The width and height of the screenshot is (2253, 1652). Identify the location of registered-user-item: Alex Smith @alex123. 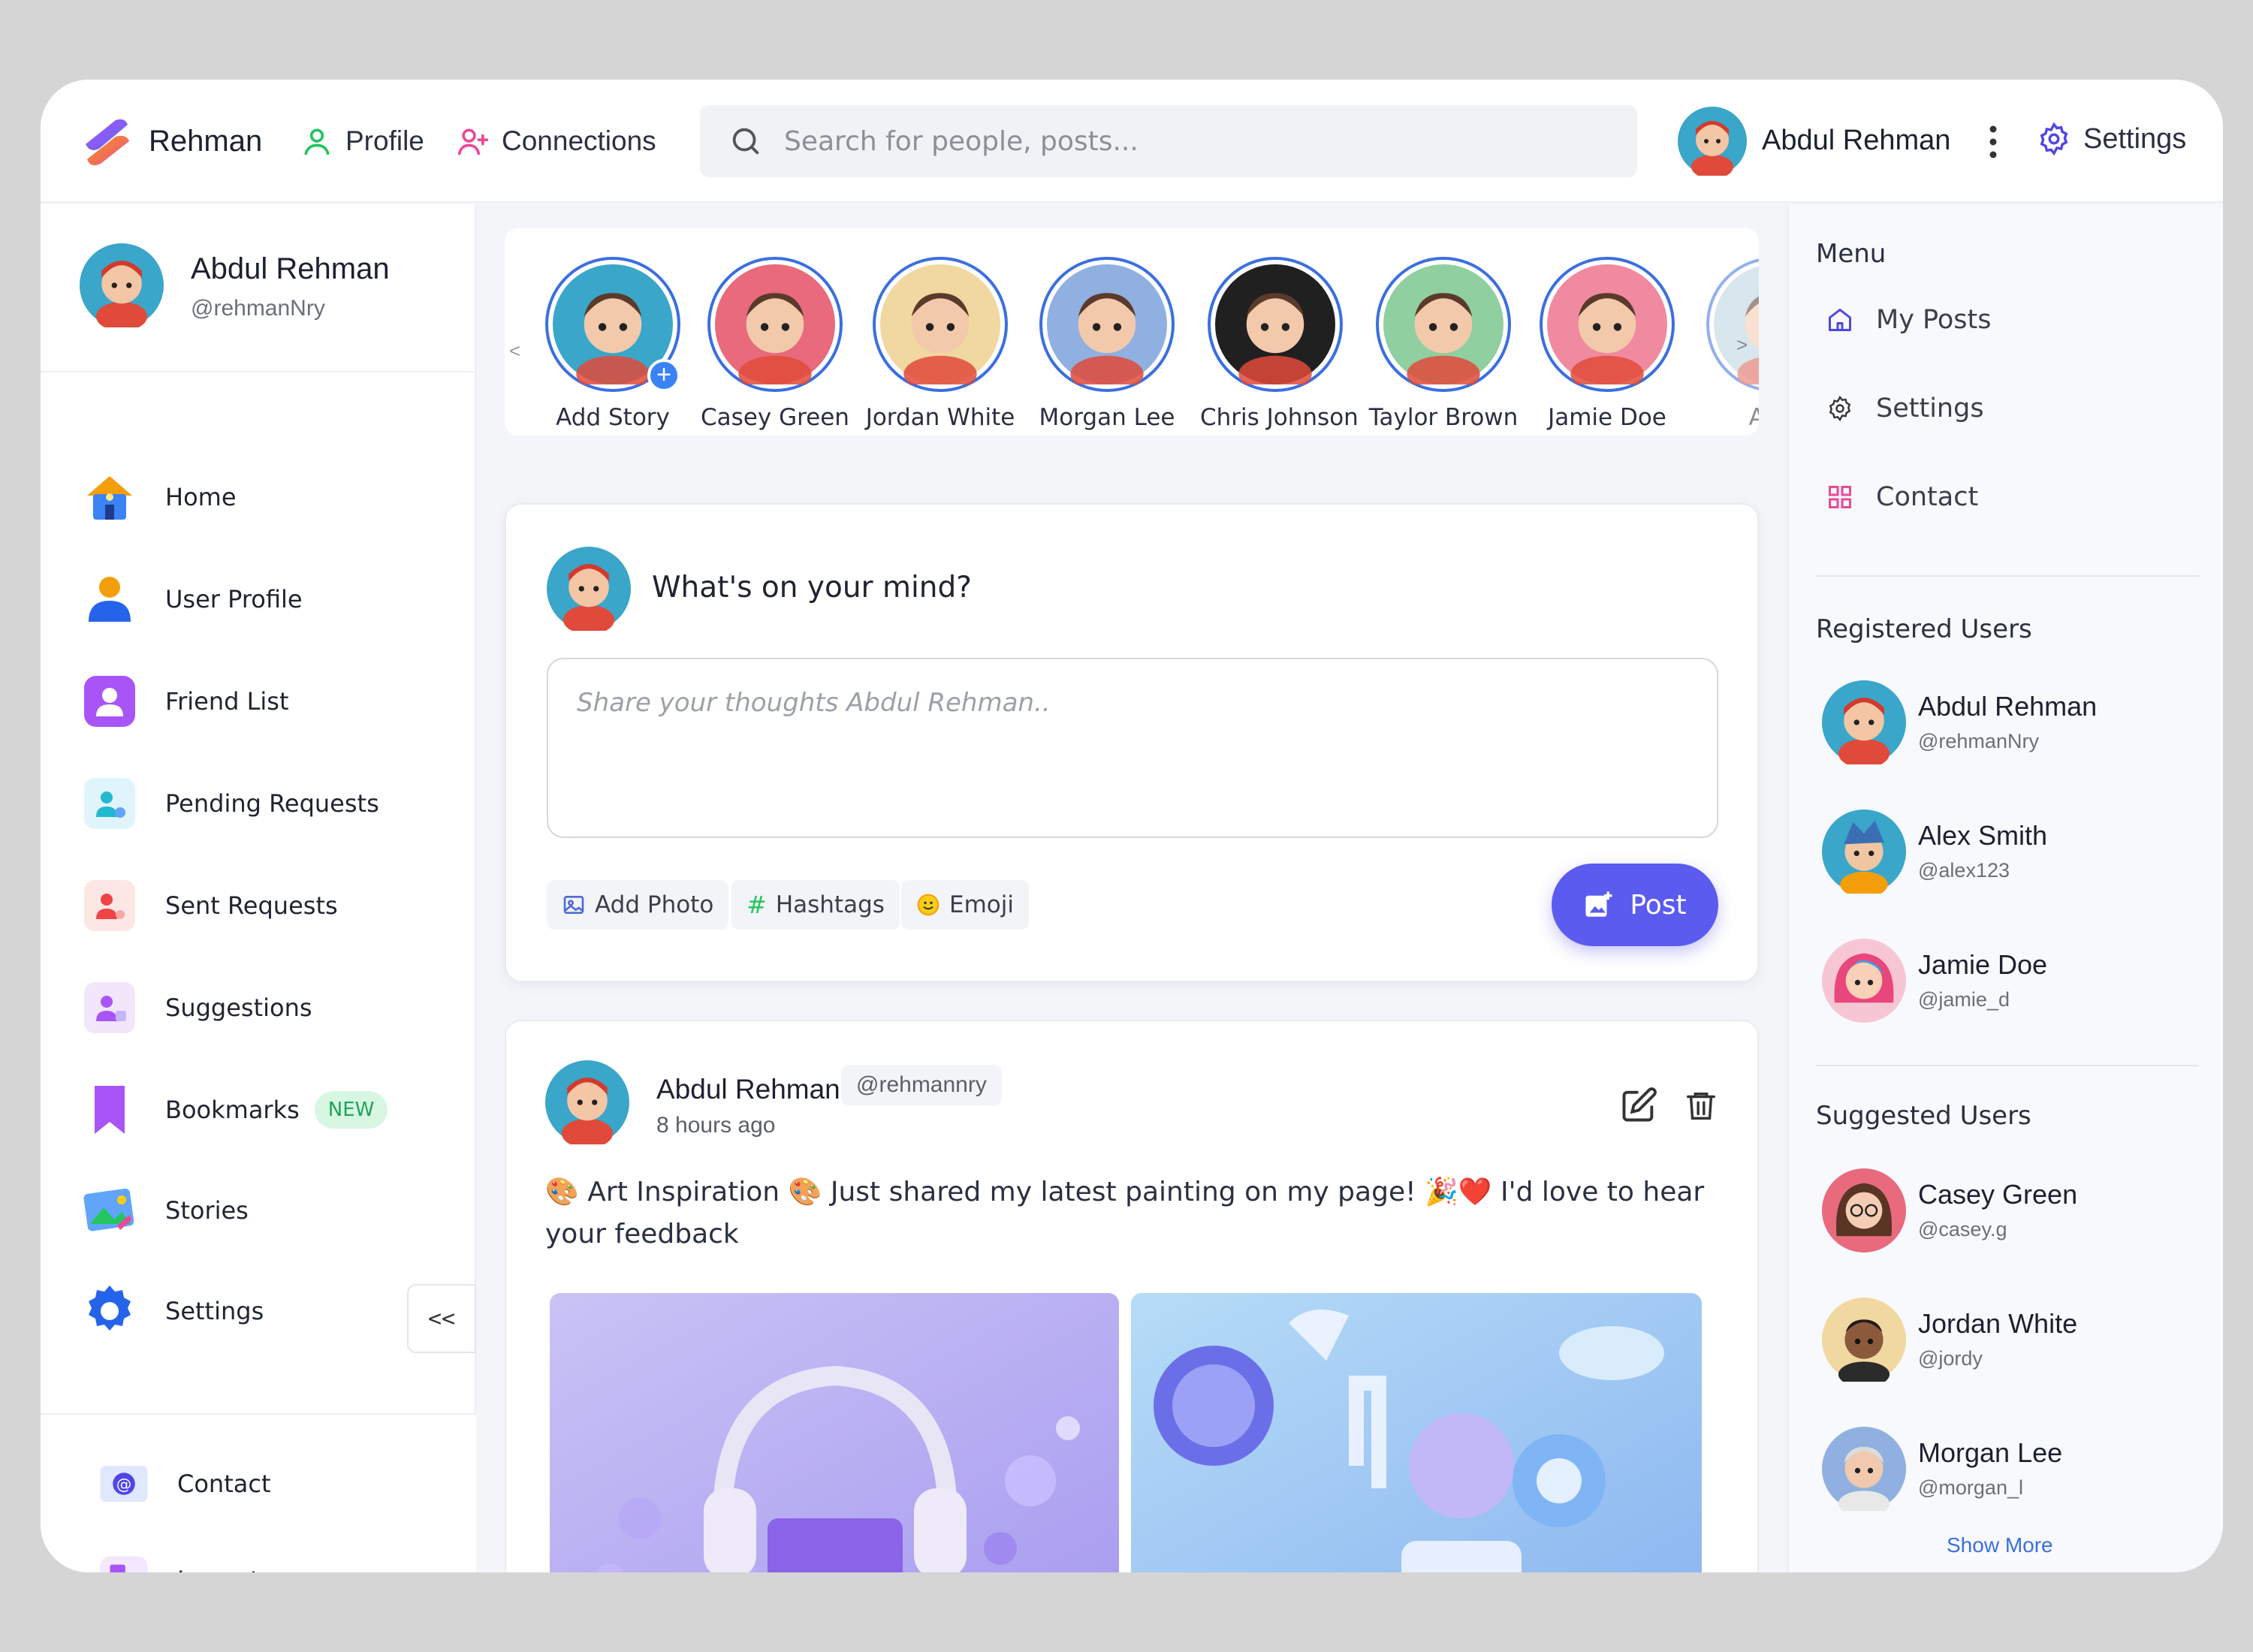
(2009, 854).